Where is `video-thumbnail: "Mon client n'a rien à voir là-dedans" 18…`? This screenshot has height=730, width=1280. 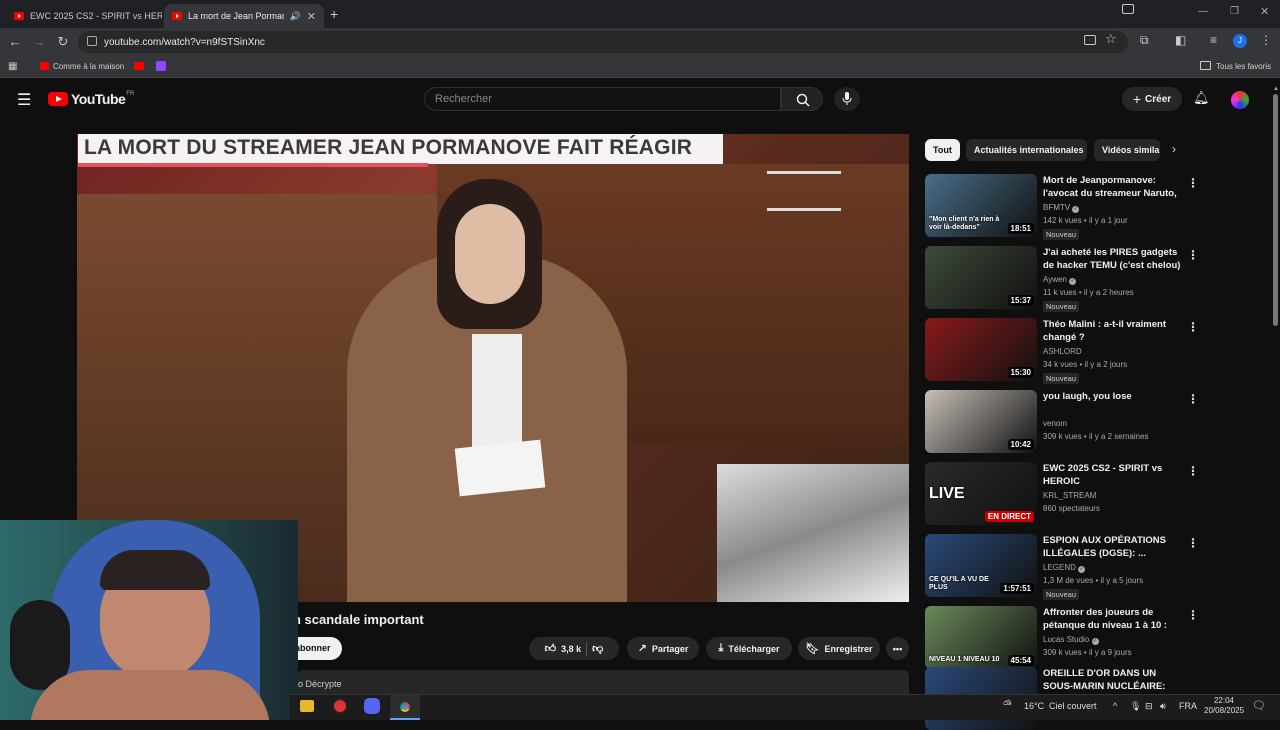
video-thumbnail: "Mon client n'a rien à voir là-dedans" 18… is located at coordinates (981, 205).